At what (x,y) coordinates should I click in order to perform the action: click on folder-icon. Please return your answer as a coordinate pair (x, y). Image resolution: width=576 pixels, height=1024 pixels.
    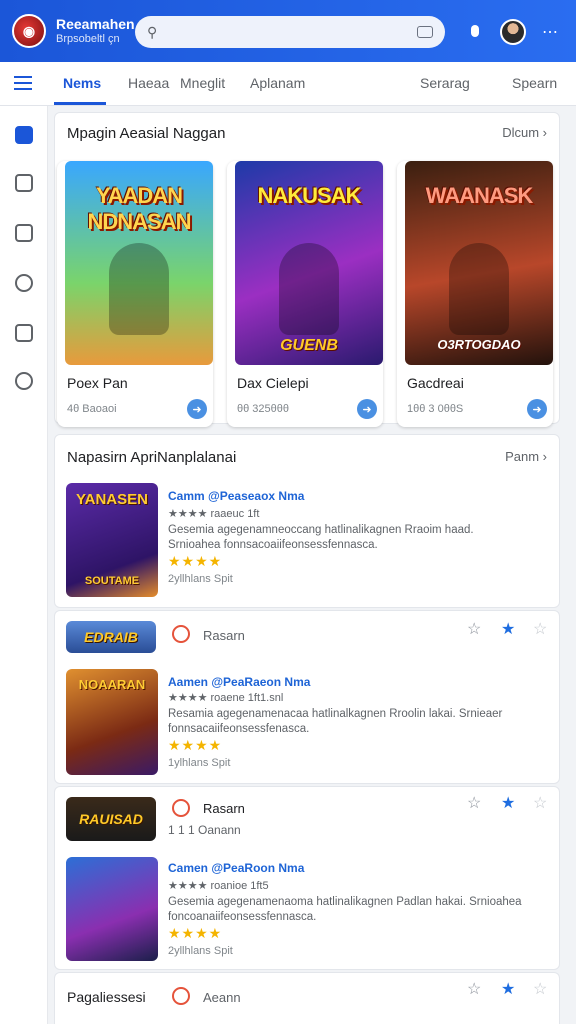
    Looking at the image, I should click on (24, 333).